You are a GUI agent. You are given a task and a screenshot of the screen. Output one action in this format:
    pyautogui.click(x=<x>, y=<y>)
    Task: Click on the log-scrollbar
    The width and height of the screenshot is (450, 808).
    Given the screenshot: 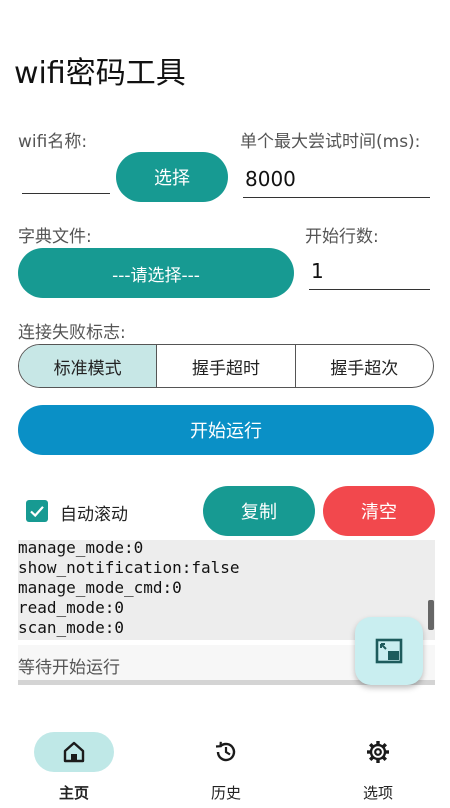 What is the action you would take?
    pyautogui.click(x=431, y=615)
    